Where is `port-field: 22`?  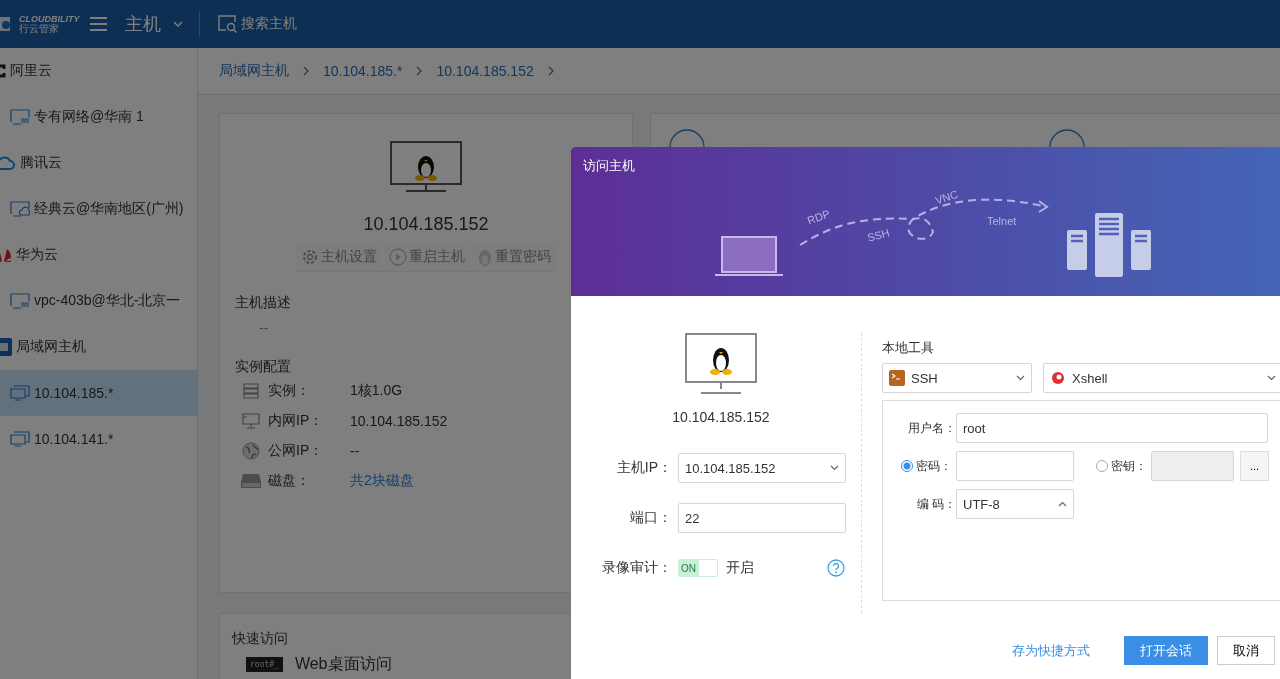 port-field: 22 is located at coordinates (762, 518).